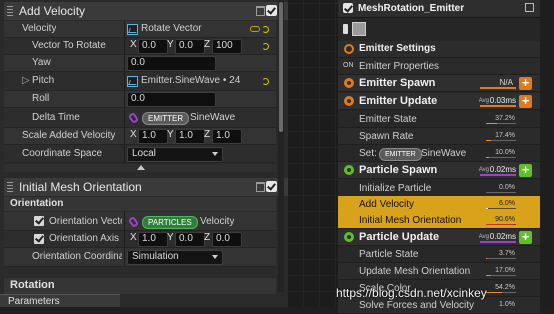 This screenshot has height=314, width=554. What do you see at coordinates (171, 99) in the screenshot?
I see `roll-field: 0.0` at bounding box center [171, 99].